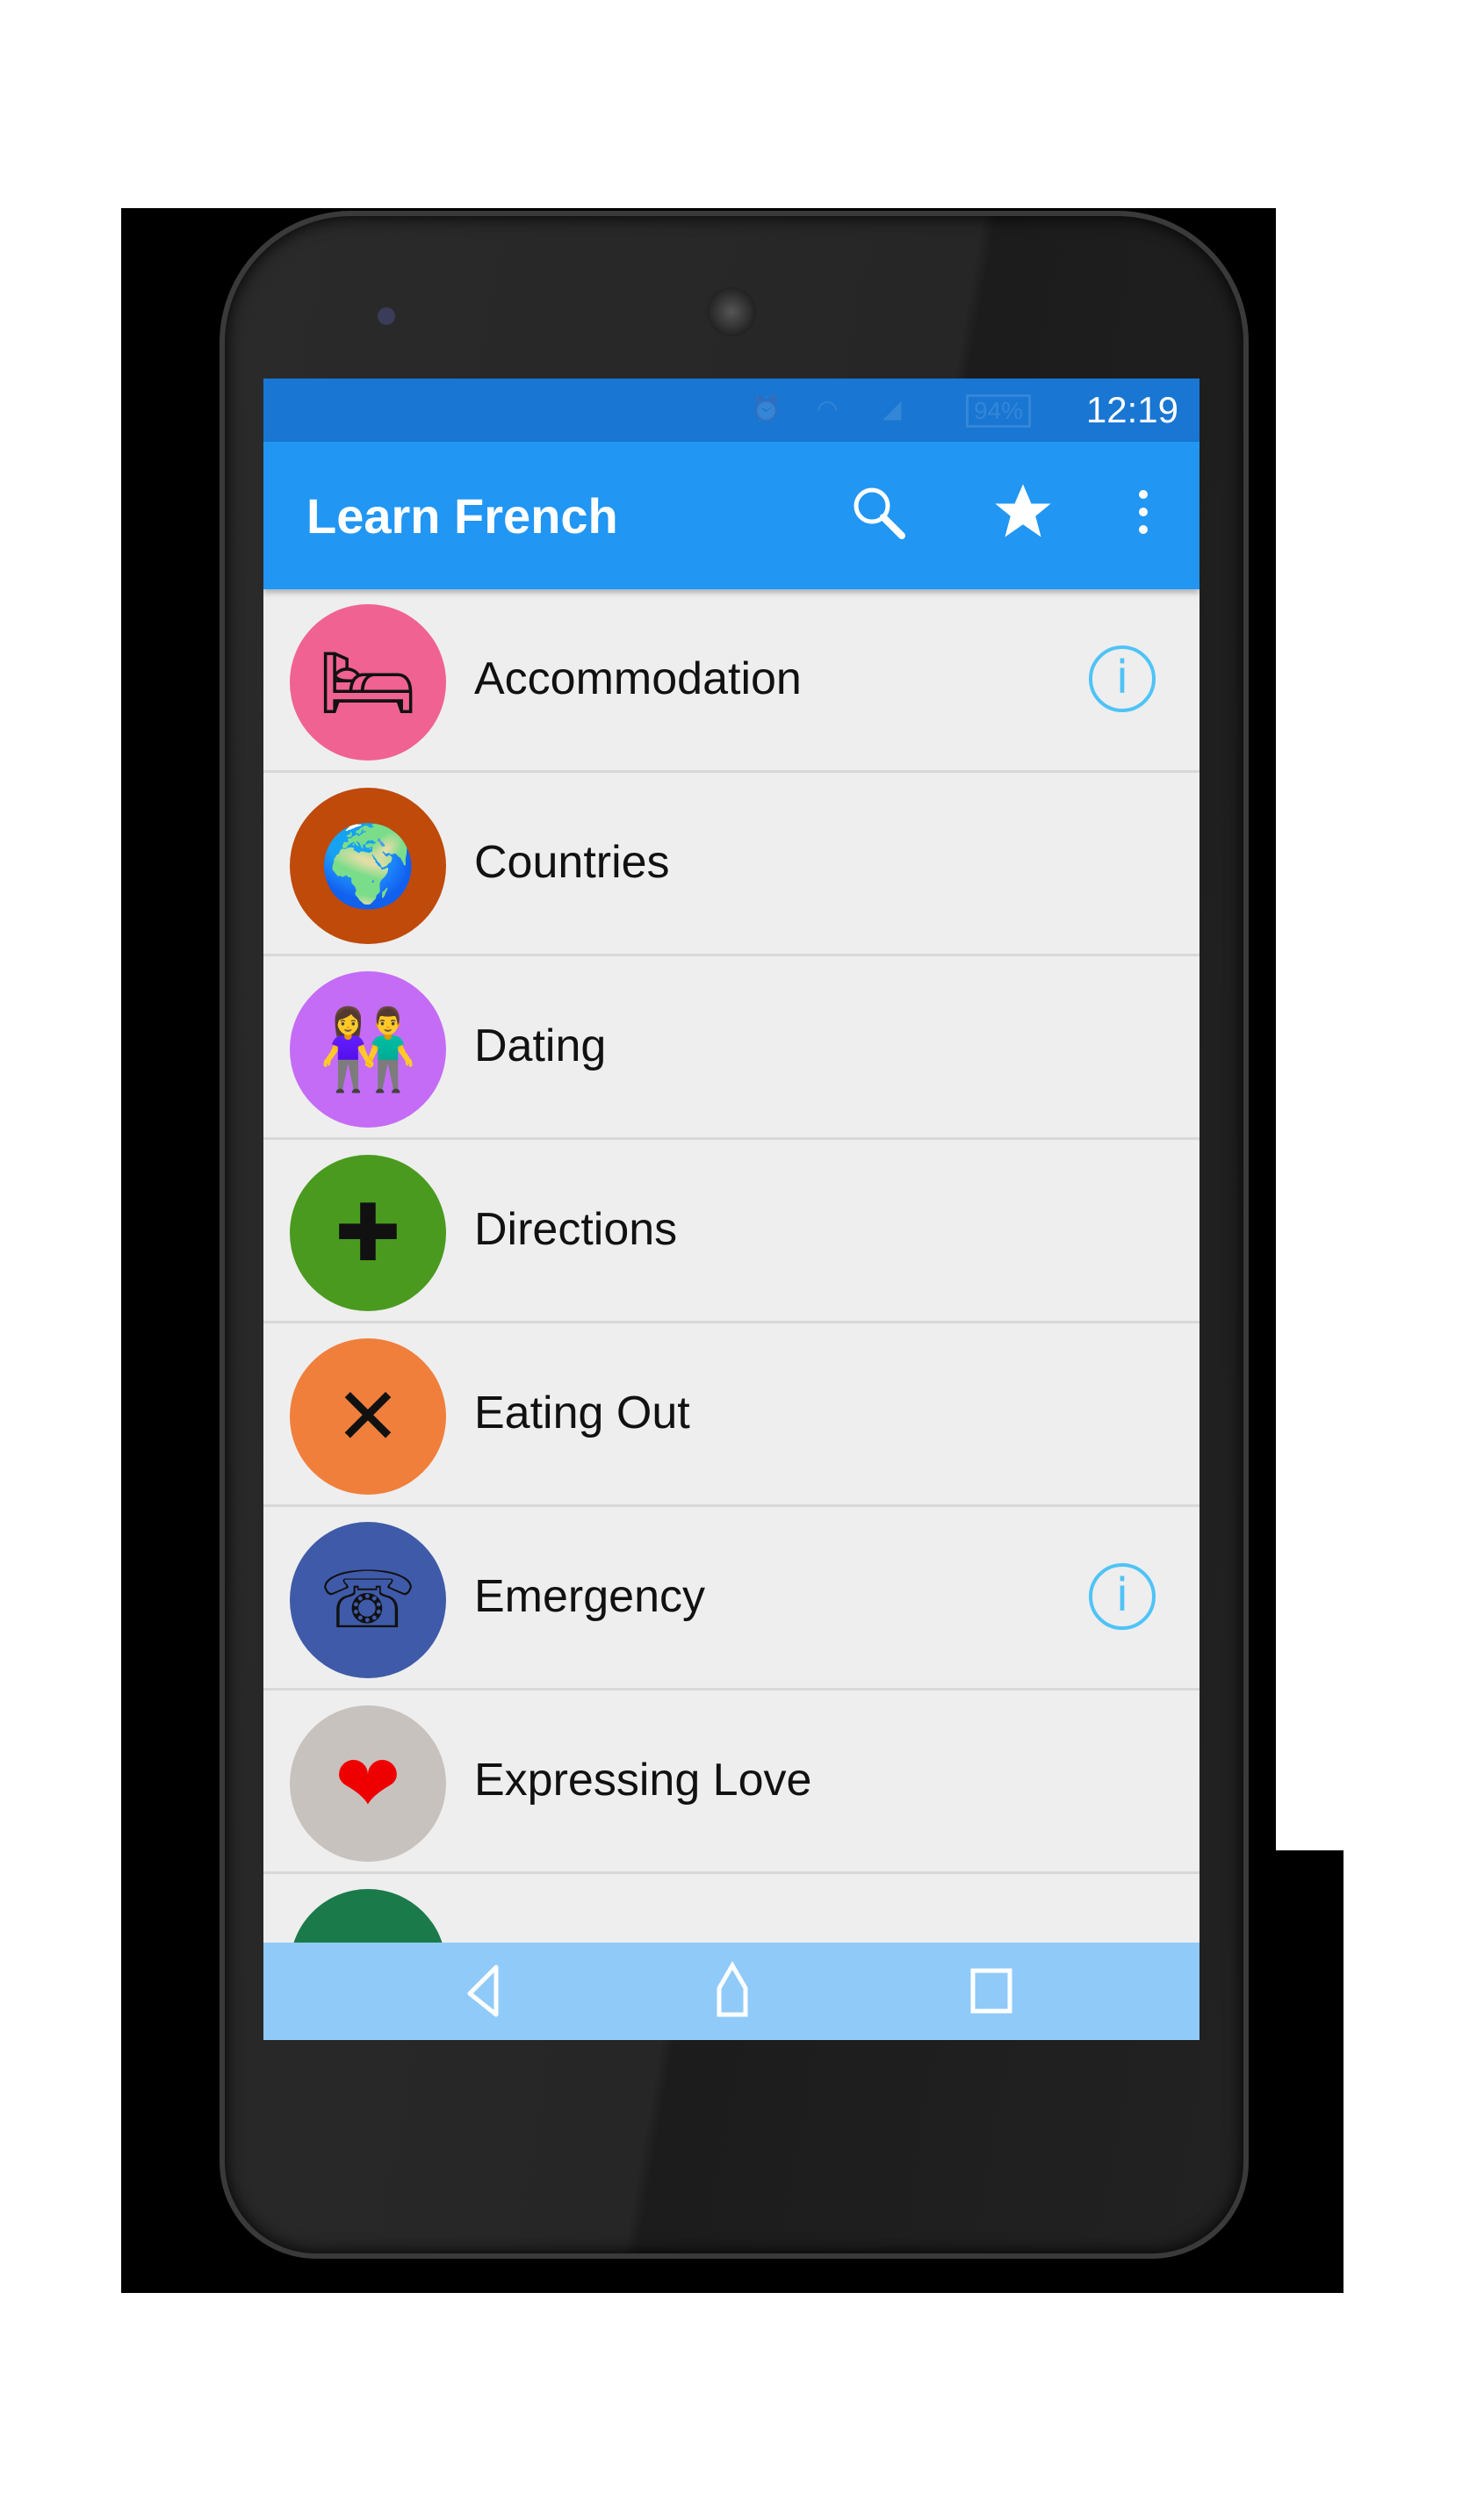  Describe the element at coordinates (368, 1600) in the screenshot. I see `phone-medical-icon: ☏` at that location.